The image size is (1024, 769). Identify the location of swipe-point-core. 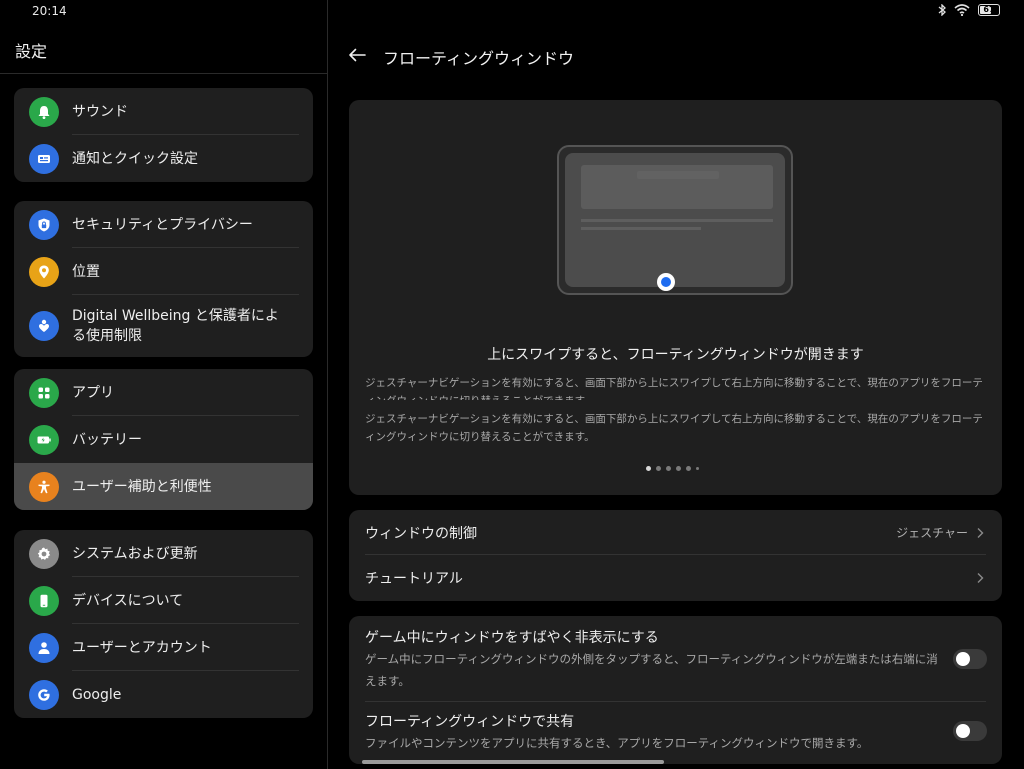
(666, 282).